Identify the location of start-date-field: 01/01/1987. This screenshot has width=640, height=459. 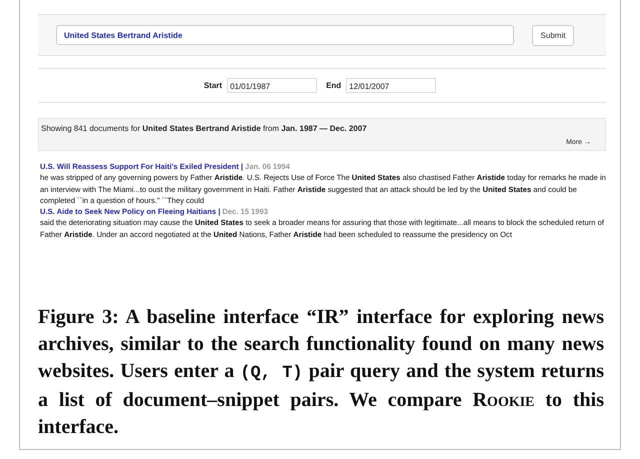
(272, 85).